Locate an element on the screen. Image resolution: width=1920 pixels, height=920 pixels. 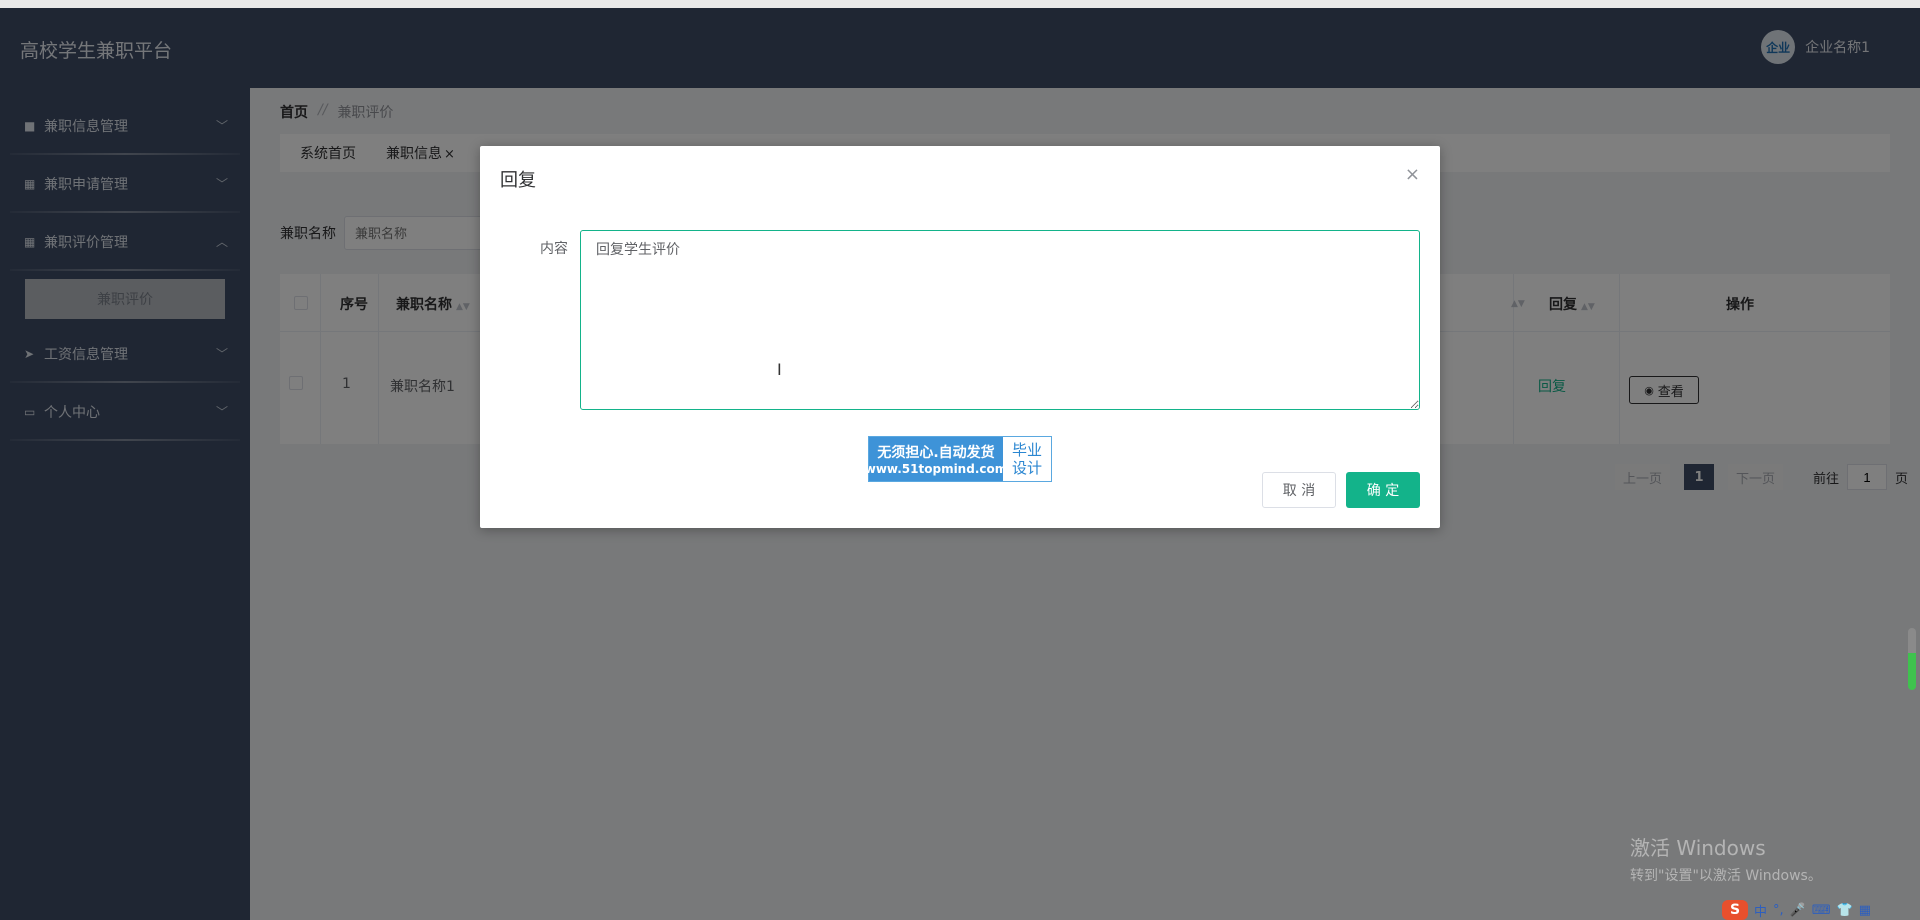
ad-line2: www.51topmind.com is located at coordinates (936, 469).